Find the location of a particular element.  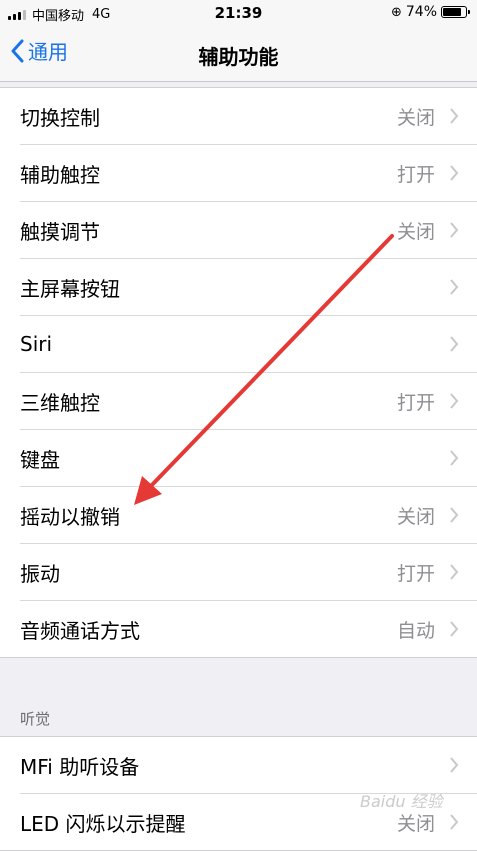

row-call-audio-routing: 音频通话方式 自动 is located at coordinates (248, 629).